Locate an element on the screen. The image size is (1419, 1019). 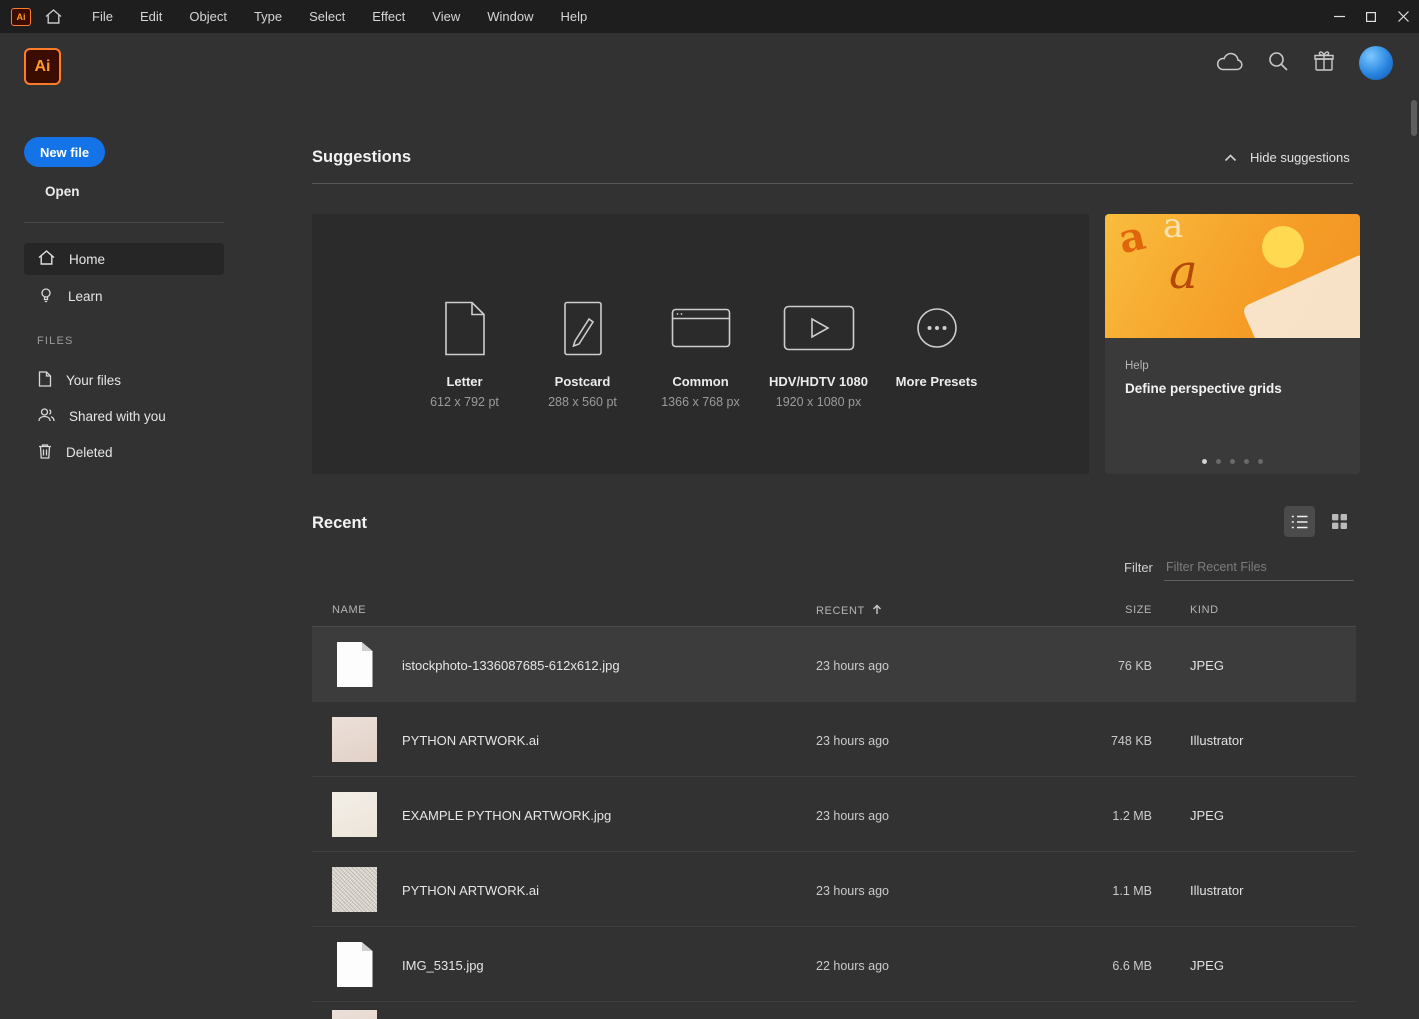
sidebar-item-learn: Learn is located at coordinates (124, 296).